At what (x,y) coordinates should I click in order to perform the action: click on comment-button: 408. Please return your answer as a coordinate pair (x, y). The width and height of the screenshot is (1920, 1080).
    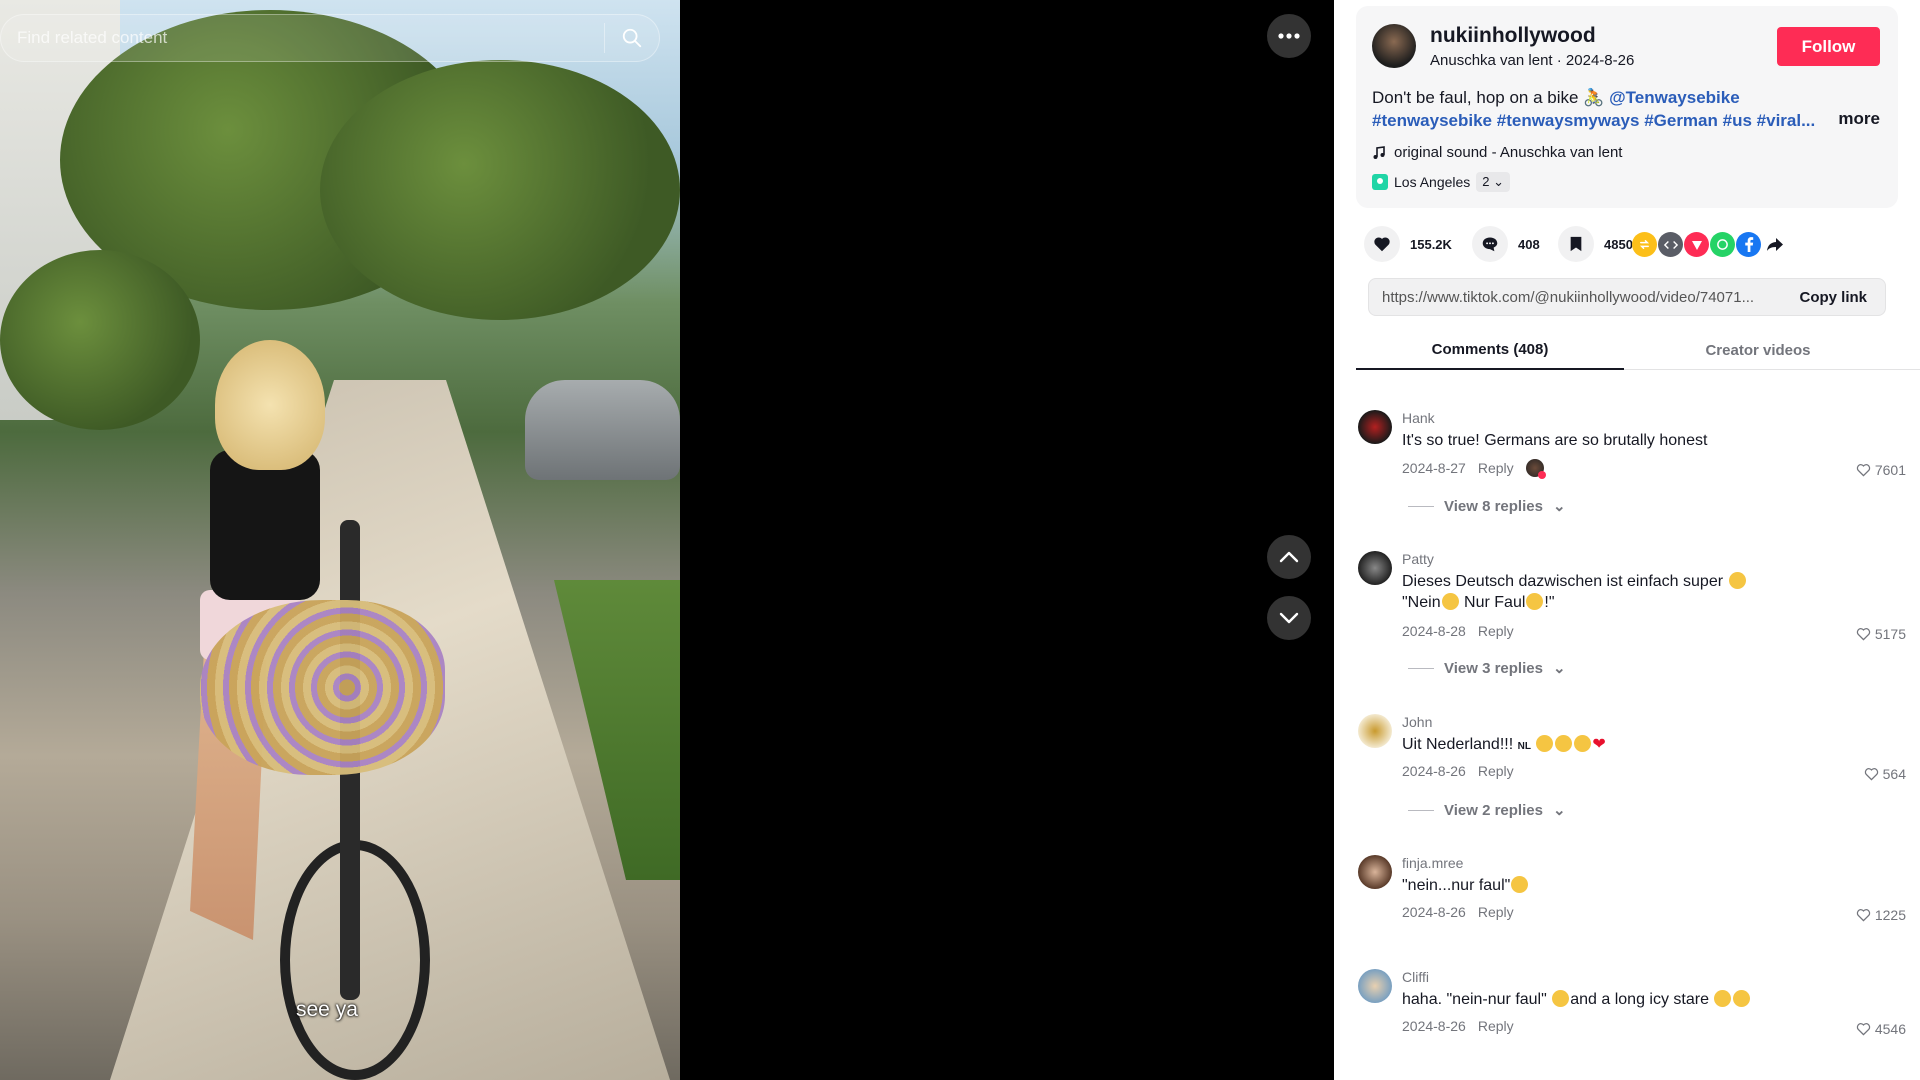
    Looking at the image, I should click on (1506, 244).